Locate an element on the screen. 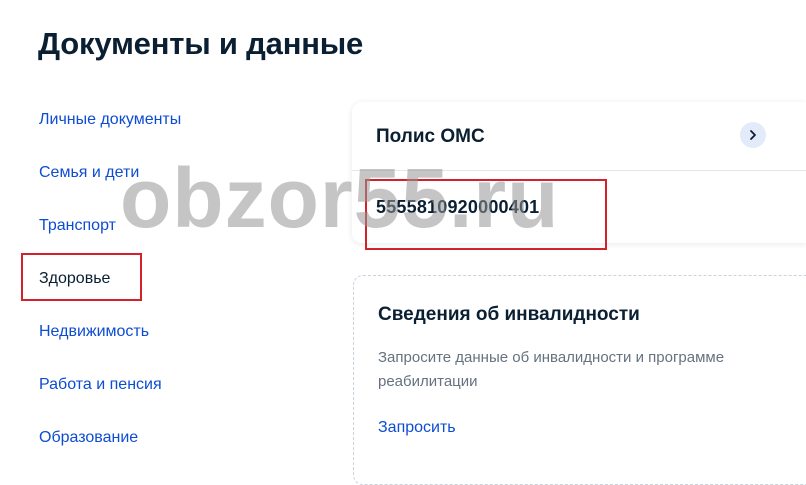 This screenshot has height=485, width=806. sidebar-item-personal-documents: Личные документы is located at coordinates (110, 120).